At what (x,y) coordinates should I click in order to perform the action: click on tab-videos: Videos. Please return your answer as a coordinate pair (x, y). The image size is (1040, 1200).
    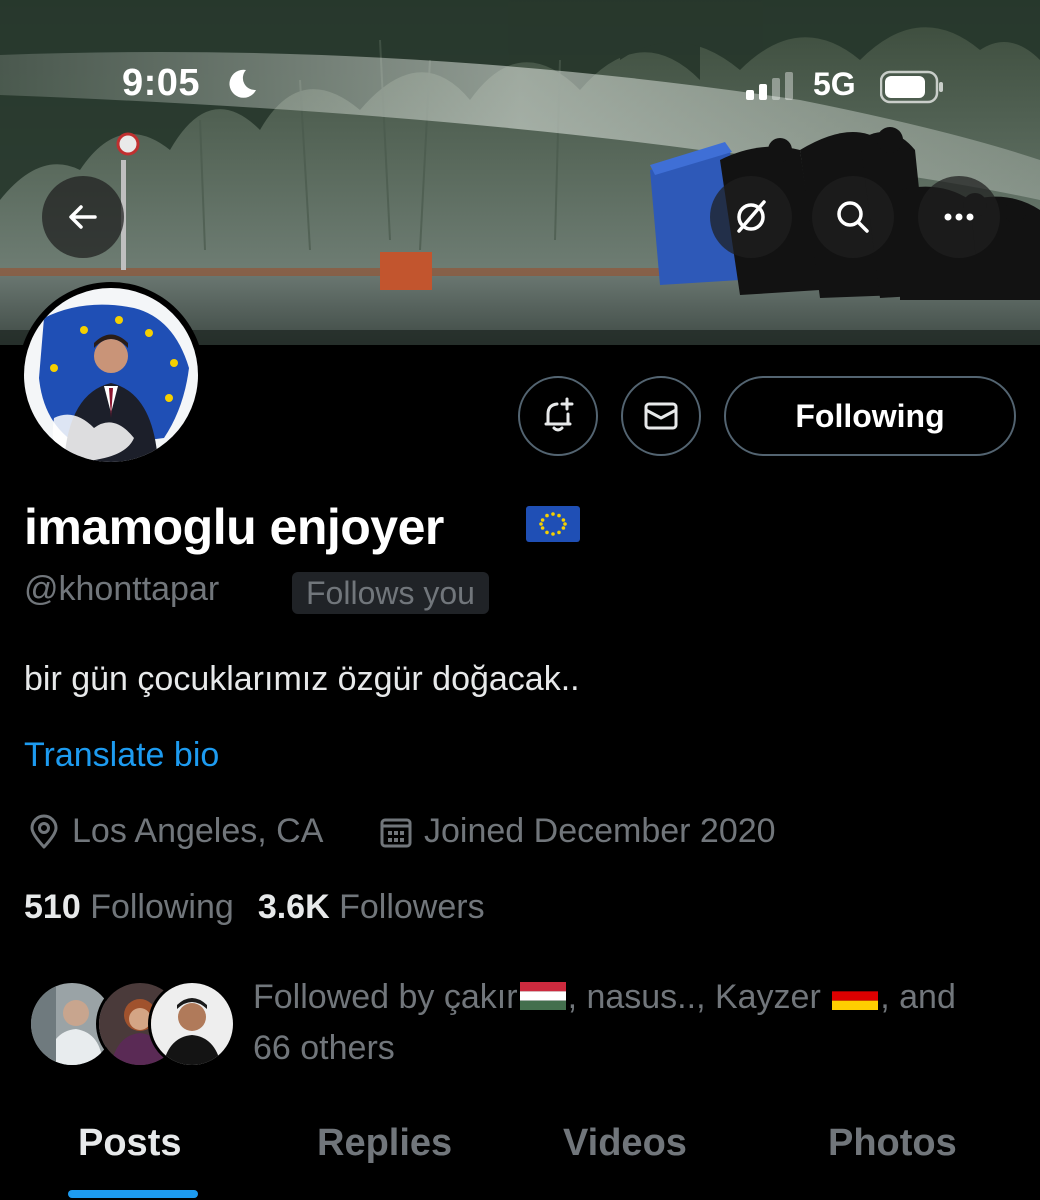
    Looking at the image, I should click on (625, 1143).